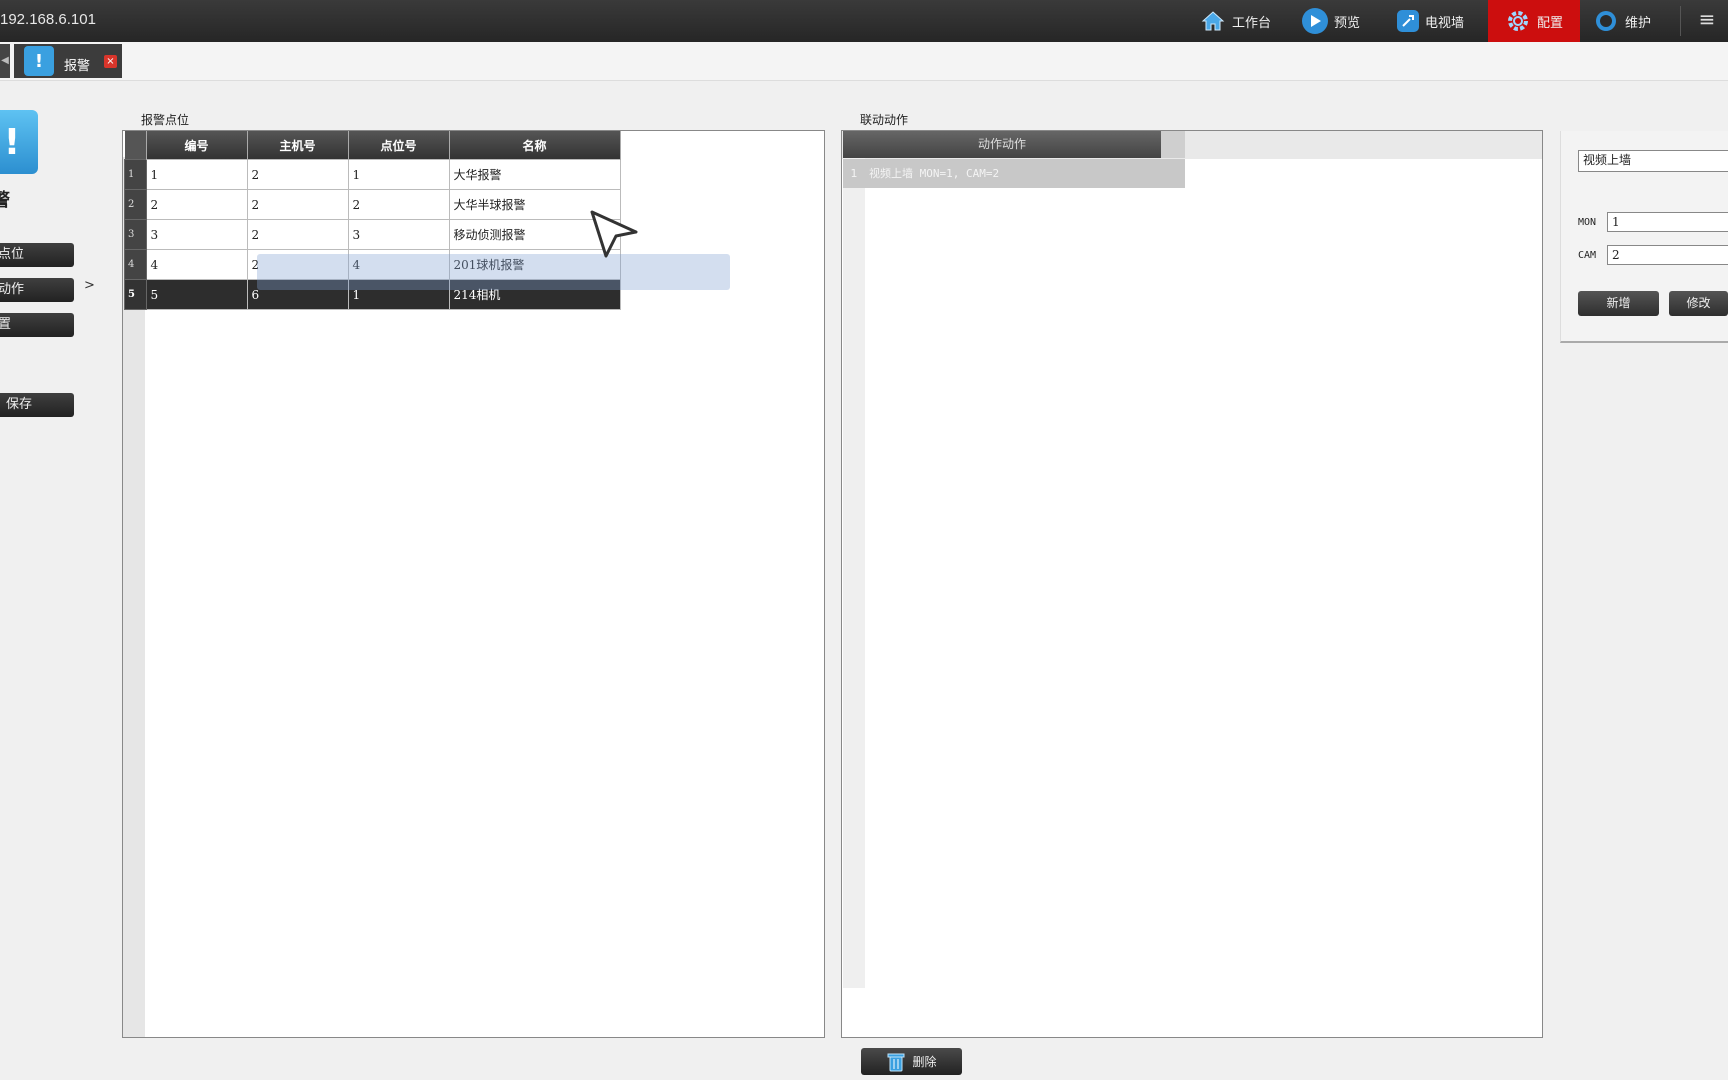 The height and width of the screenshot is (1080, 1728). What do you see at coordinates (1408, 21) in the screenshot?
I see `wrench-icon` at bounding box center [1408, 21].